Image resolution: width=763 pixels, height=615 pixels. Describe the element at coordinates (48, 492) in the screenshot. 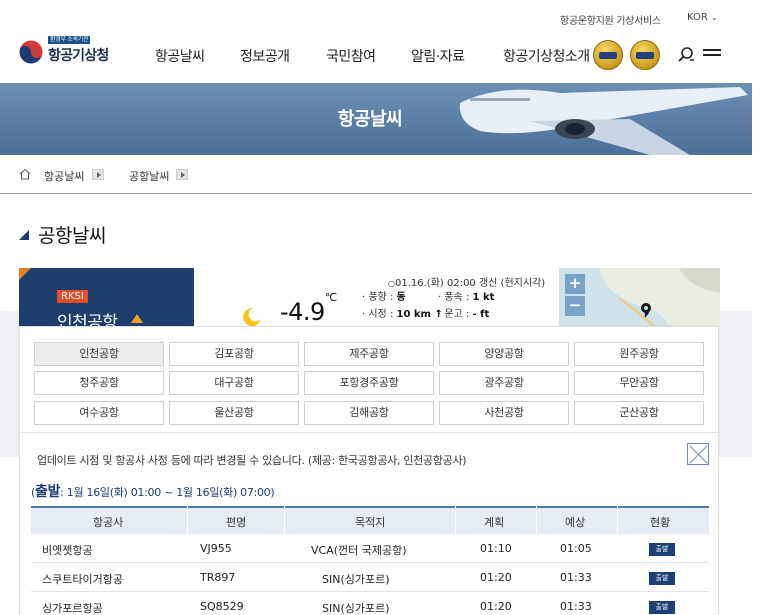

I see `departure-label: 출발` at that location.